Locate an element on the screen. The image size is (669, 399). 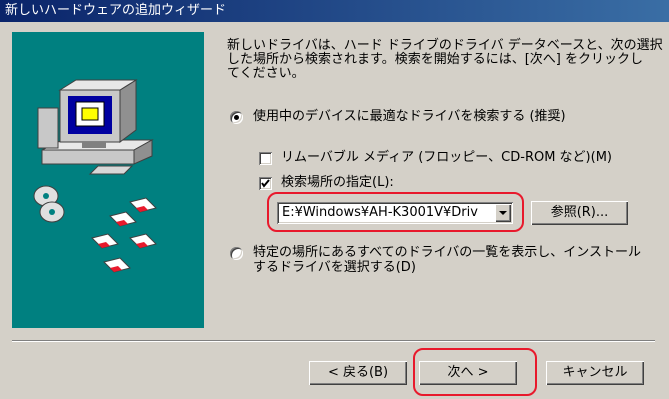
highlight-next is located at coordinates (475, 372).